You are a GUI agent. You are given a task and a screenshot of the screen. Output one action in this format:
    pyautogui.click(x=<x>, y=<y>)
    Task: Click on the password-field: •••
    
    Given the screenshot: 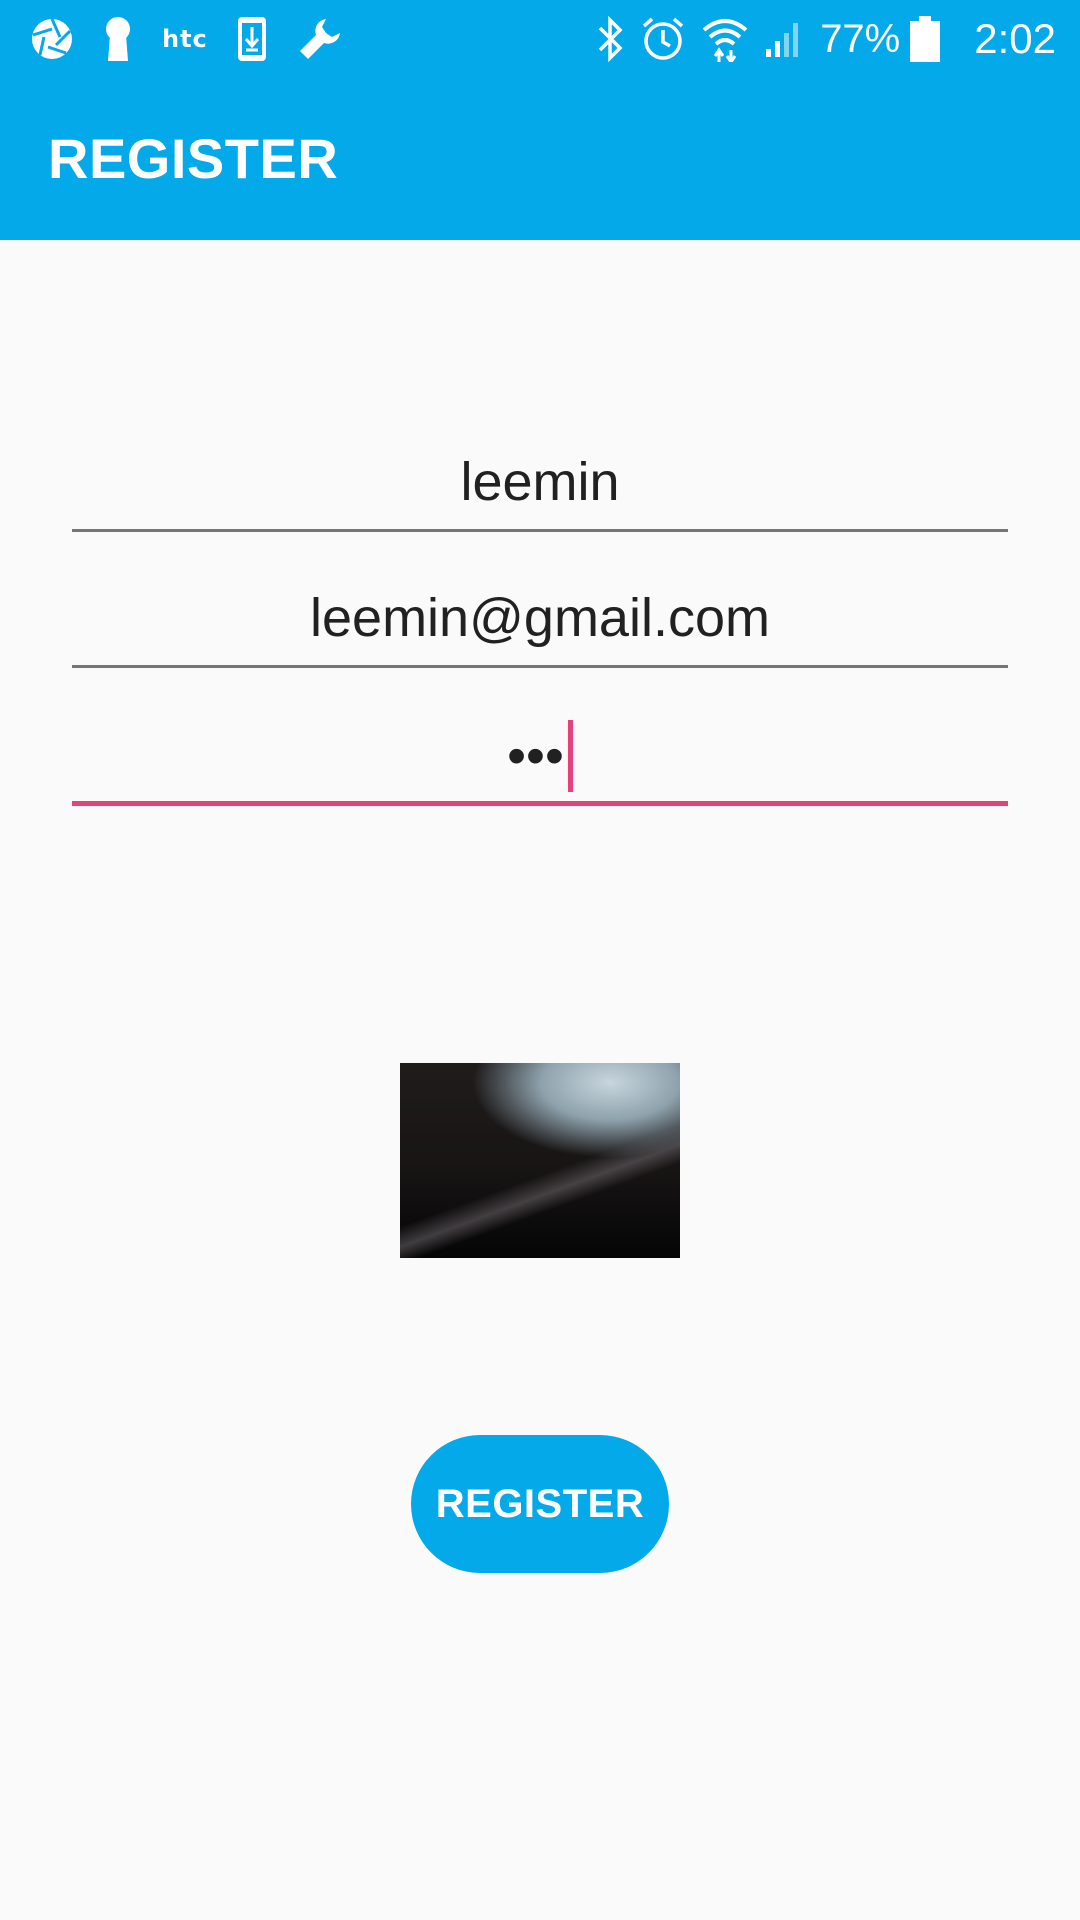 What is the action you would take?
    pyautogui.click(x=540, y=756)
    